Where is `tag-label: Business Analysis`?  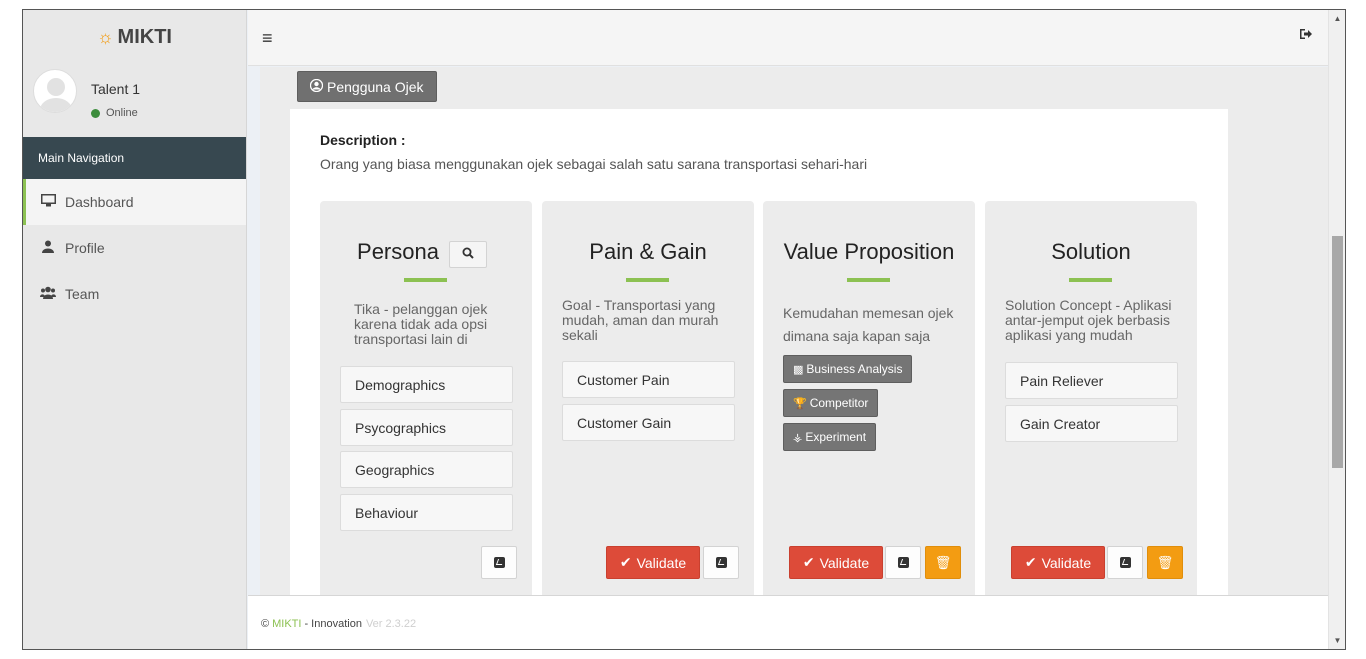
tag-label: Business Analysis is located at coordinates (854, 369).